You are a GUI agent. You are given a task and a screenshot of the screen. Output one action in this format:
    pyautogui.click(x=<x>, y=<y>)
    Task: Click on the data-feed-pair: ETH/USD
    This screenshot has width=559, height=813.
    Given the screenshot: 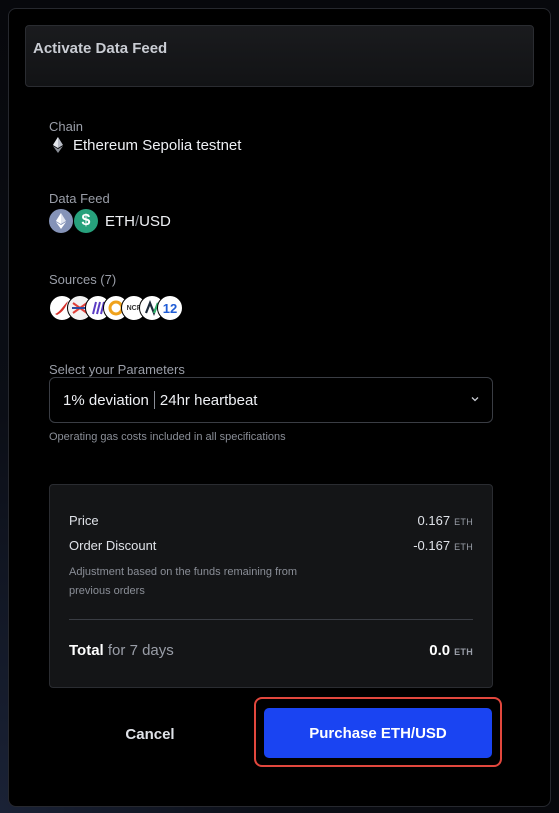 What is the action you would take?
    pyautogui.click(x=138, y=221)
    